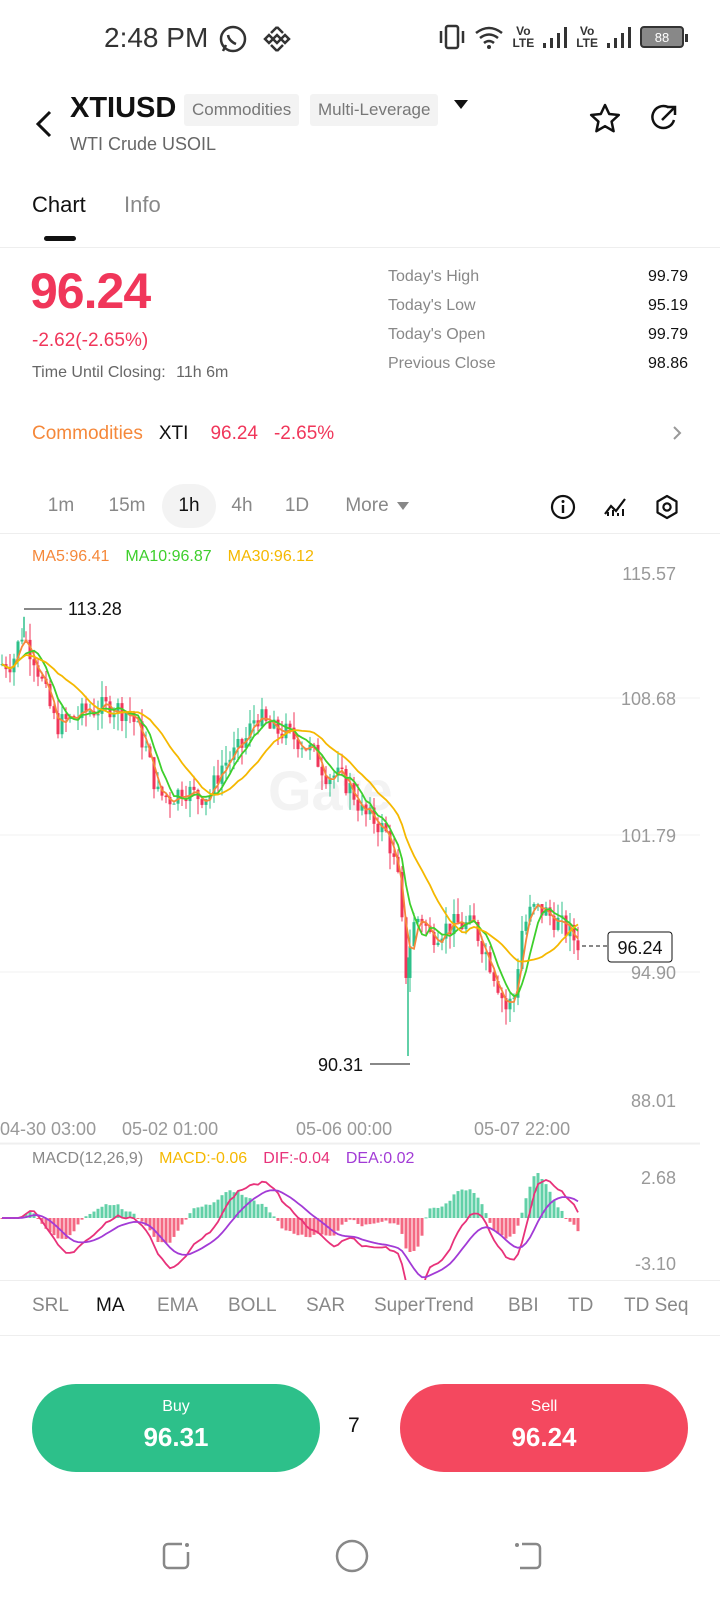  What do you see at coordinates (203, 1158) in the screenshot?
I see `macd-value: MACD:-0.06` at bounding box center [203, 1158].